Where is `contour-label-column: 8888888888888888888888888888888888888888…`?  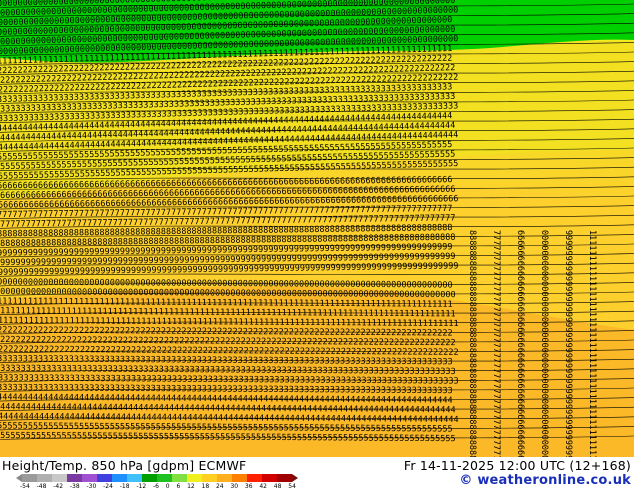
contour-label-column: 8888888888888888888888888888888888888888… is located at coordinates (472, 343).